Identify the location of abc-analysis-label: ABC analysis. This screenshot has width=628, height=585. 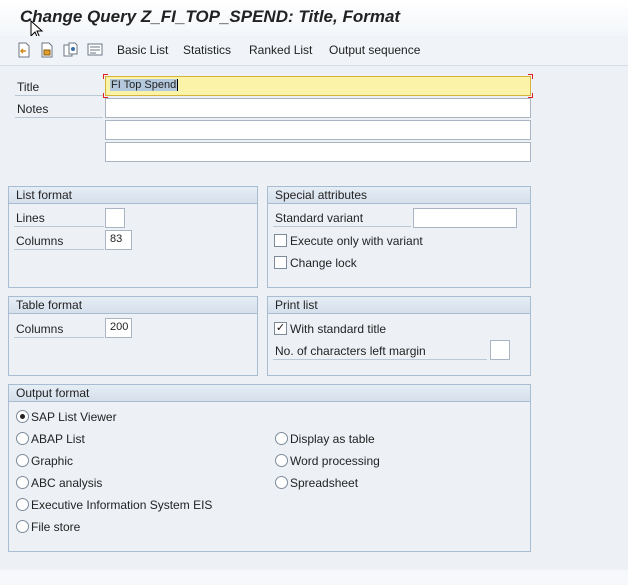
(67, 483).